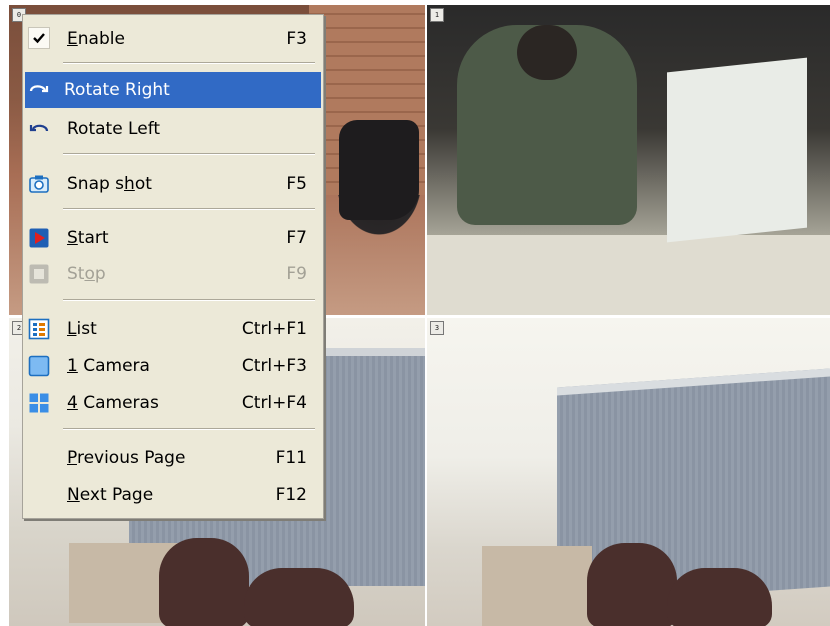 This screenshot has width=830, height=626. I want to click on menu-item-label: Next Page, so click(110, 495).